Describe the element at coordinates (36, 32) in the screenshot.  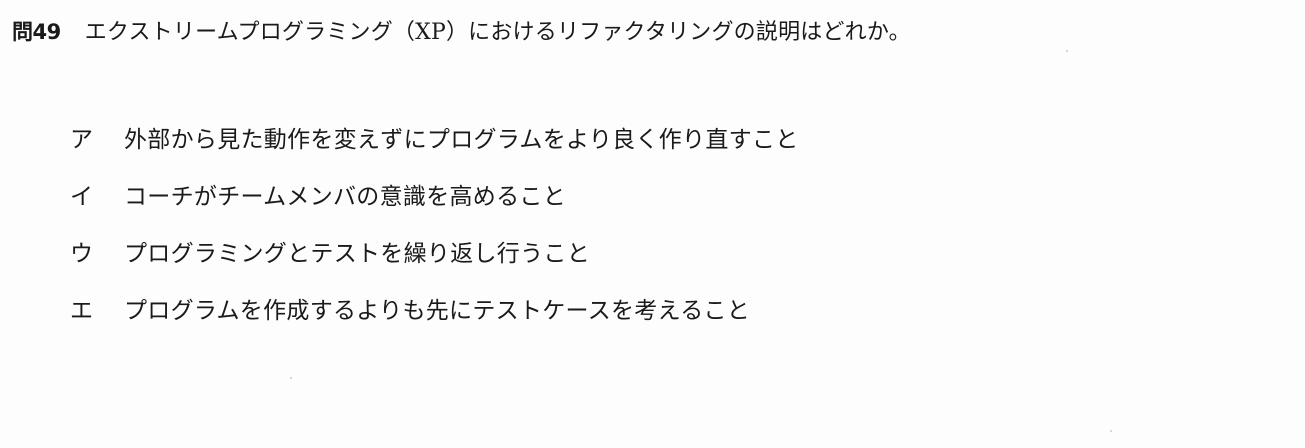
I see `question-number: 問49` at that location.